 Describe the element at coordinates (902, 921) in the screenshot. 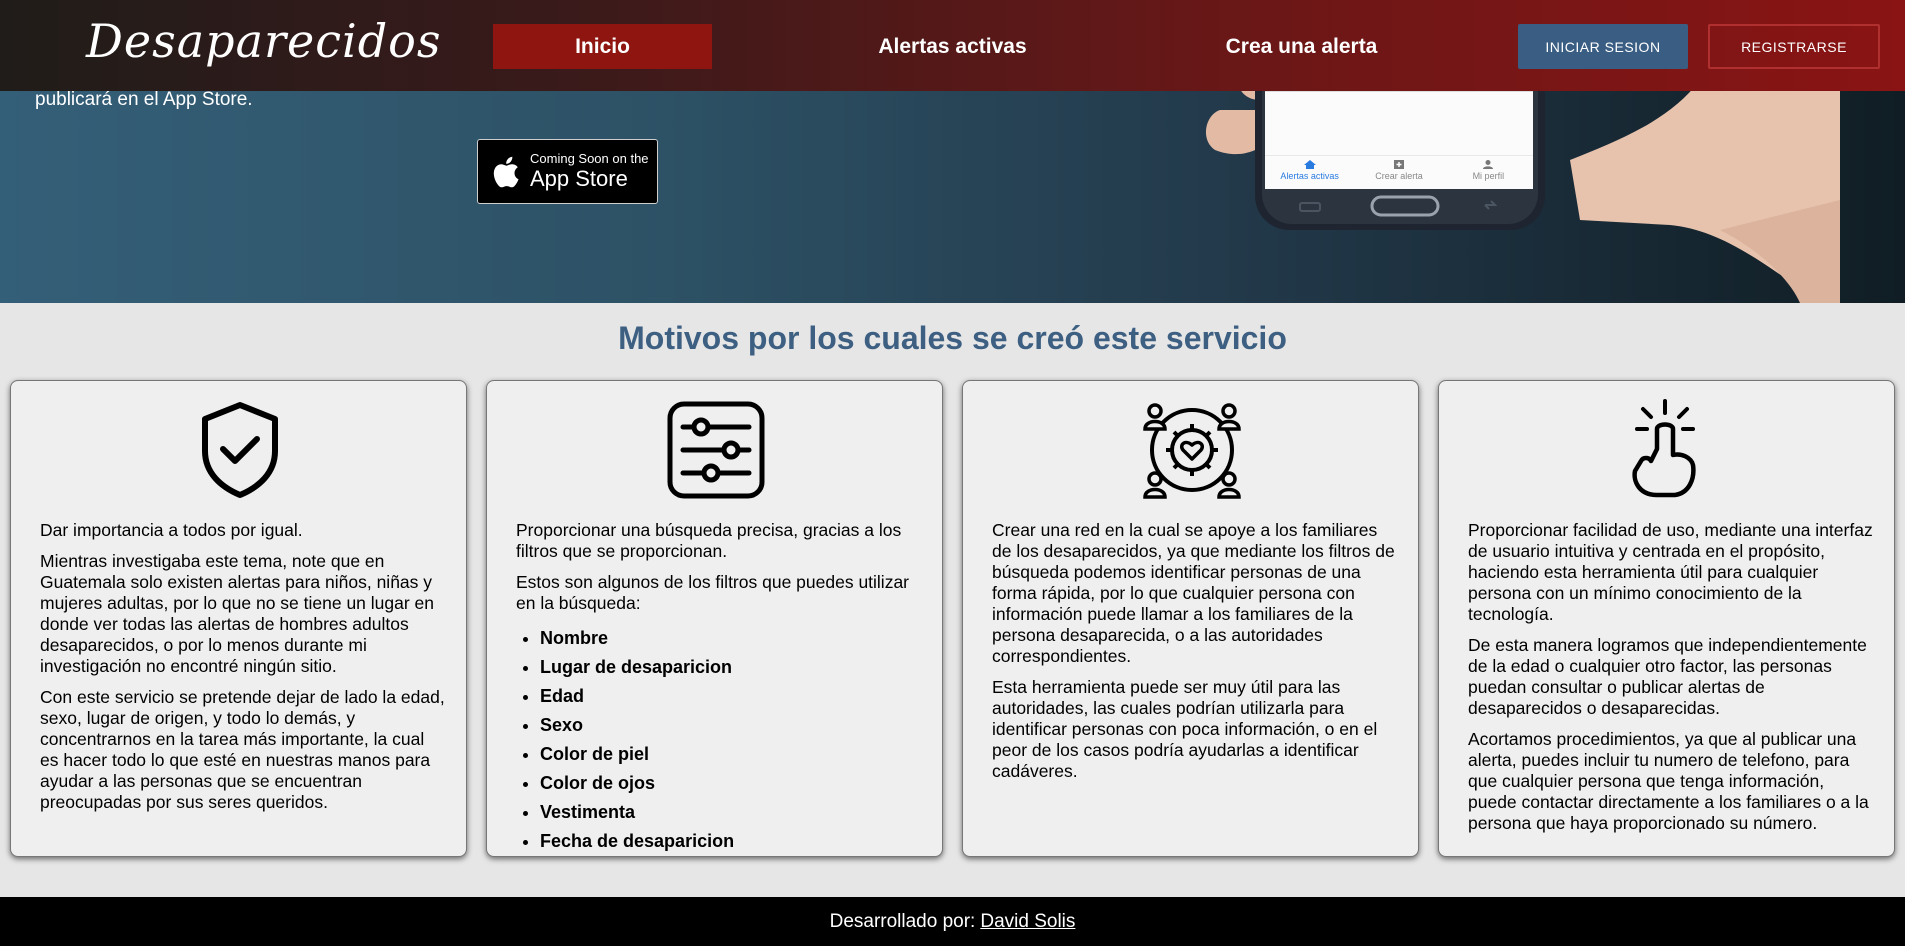

I see `footer-prefix: Desarrollado por:` at that location.